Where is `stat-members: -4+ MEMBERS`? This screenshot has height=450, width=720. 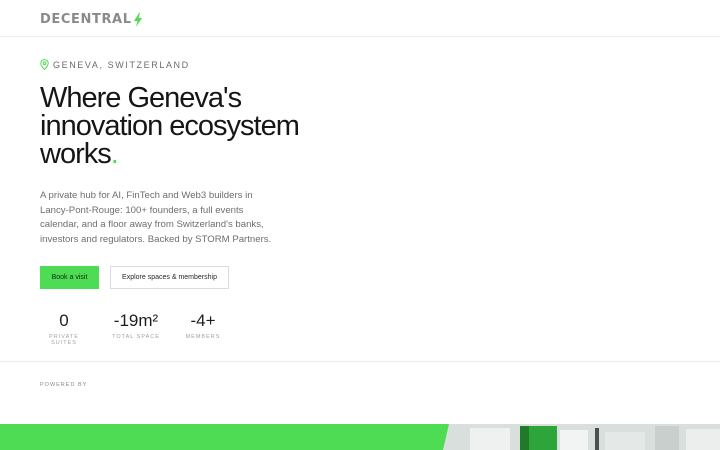 stat-members: -4+ MEMBERS is located at coordinates (203, 326).